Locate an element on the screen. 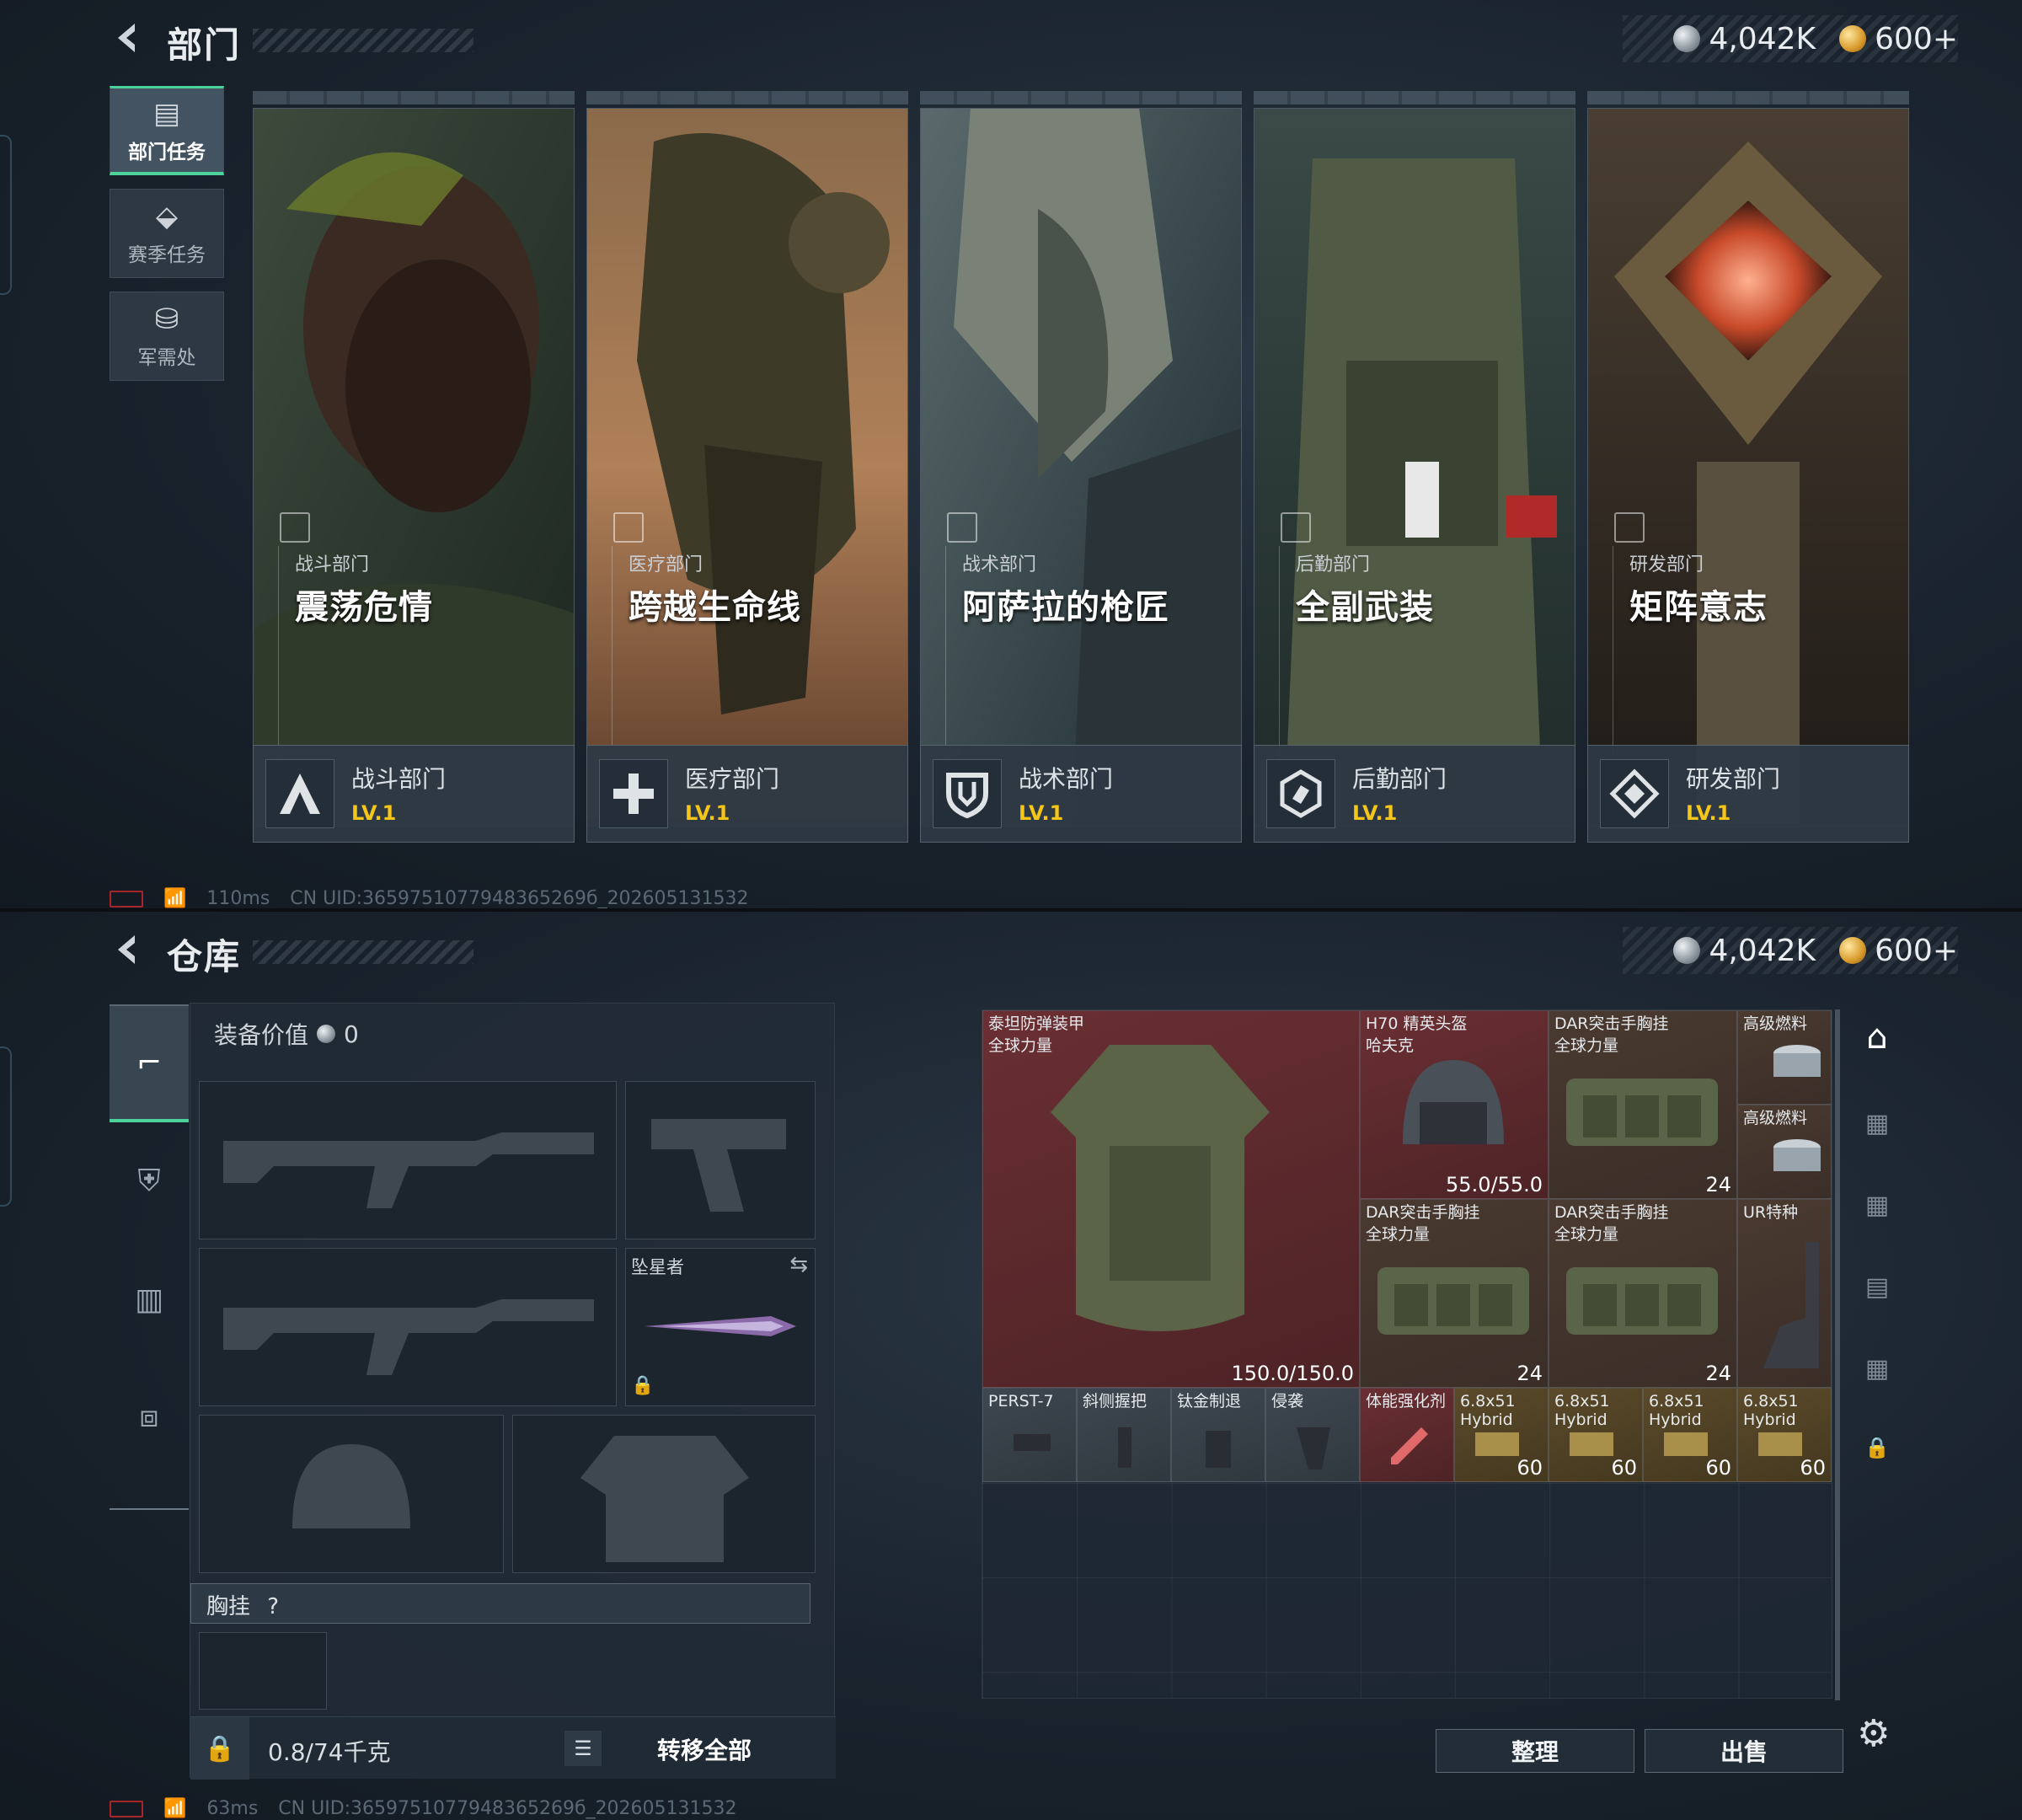  card-subtitle: 研发部门 is located at coordinates (1666, 564).